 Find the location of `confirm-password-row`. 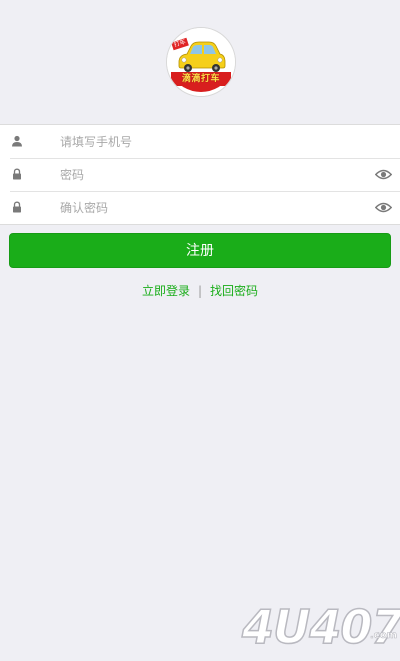

confirm-password-row is located at coordinates (200, 207).